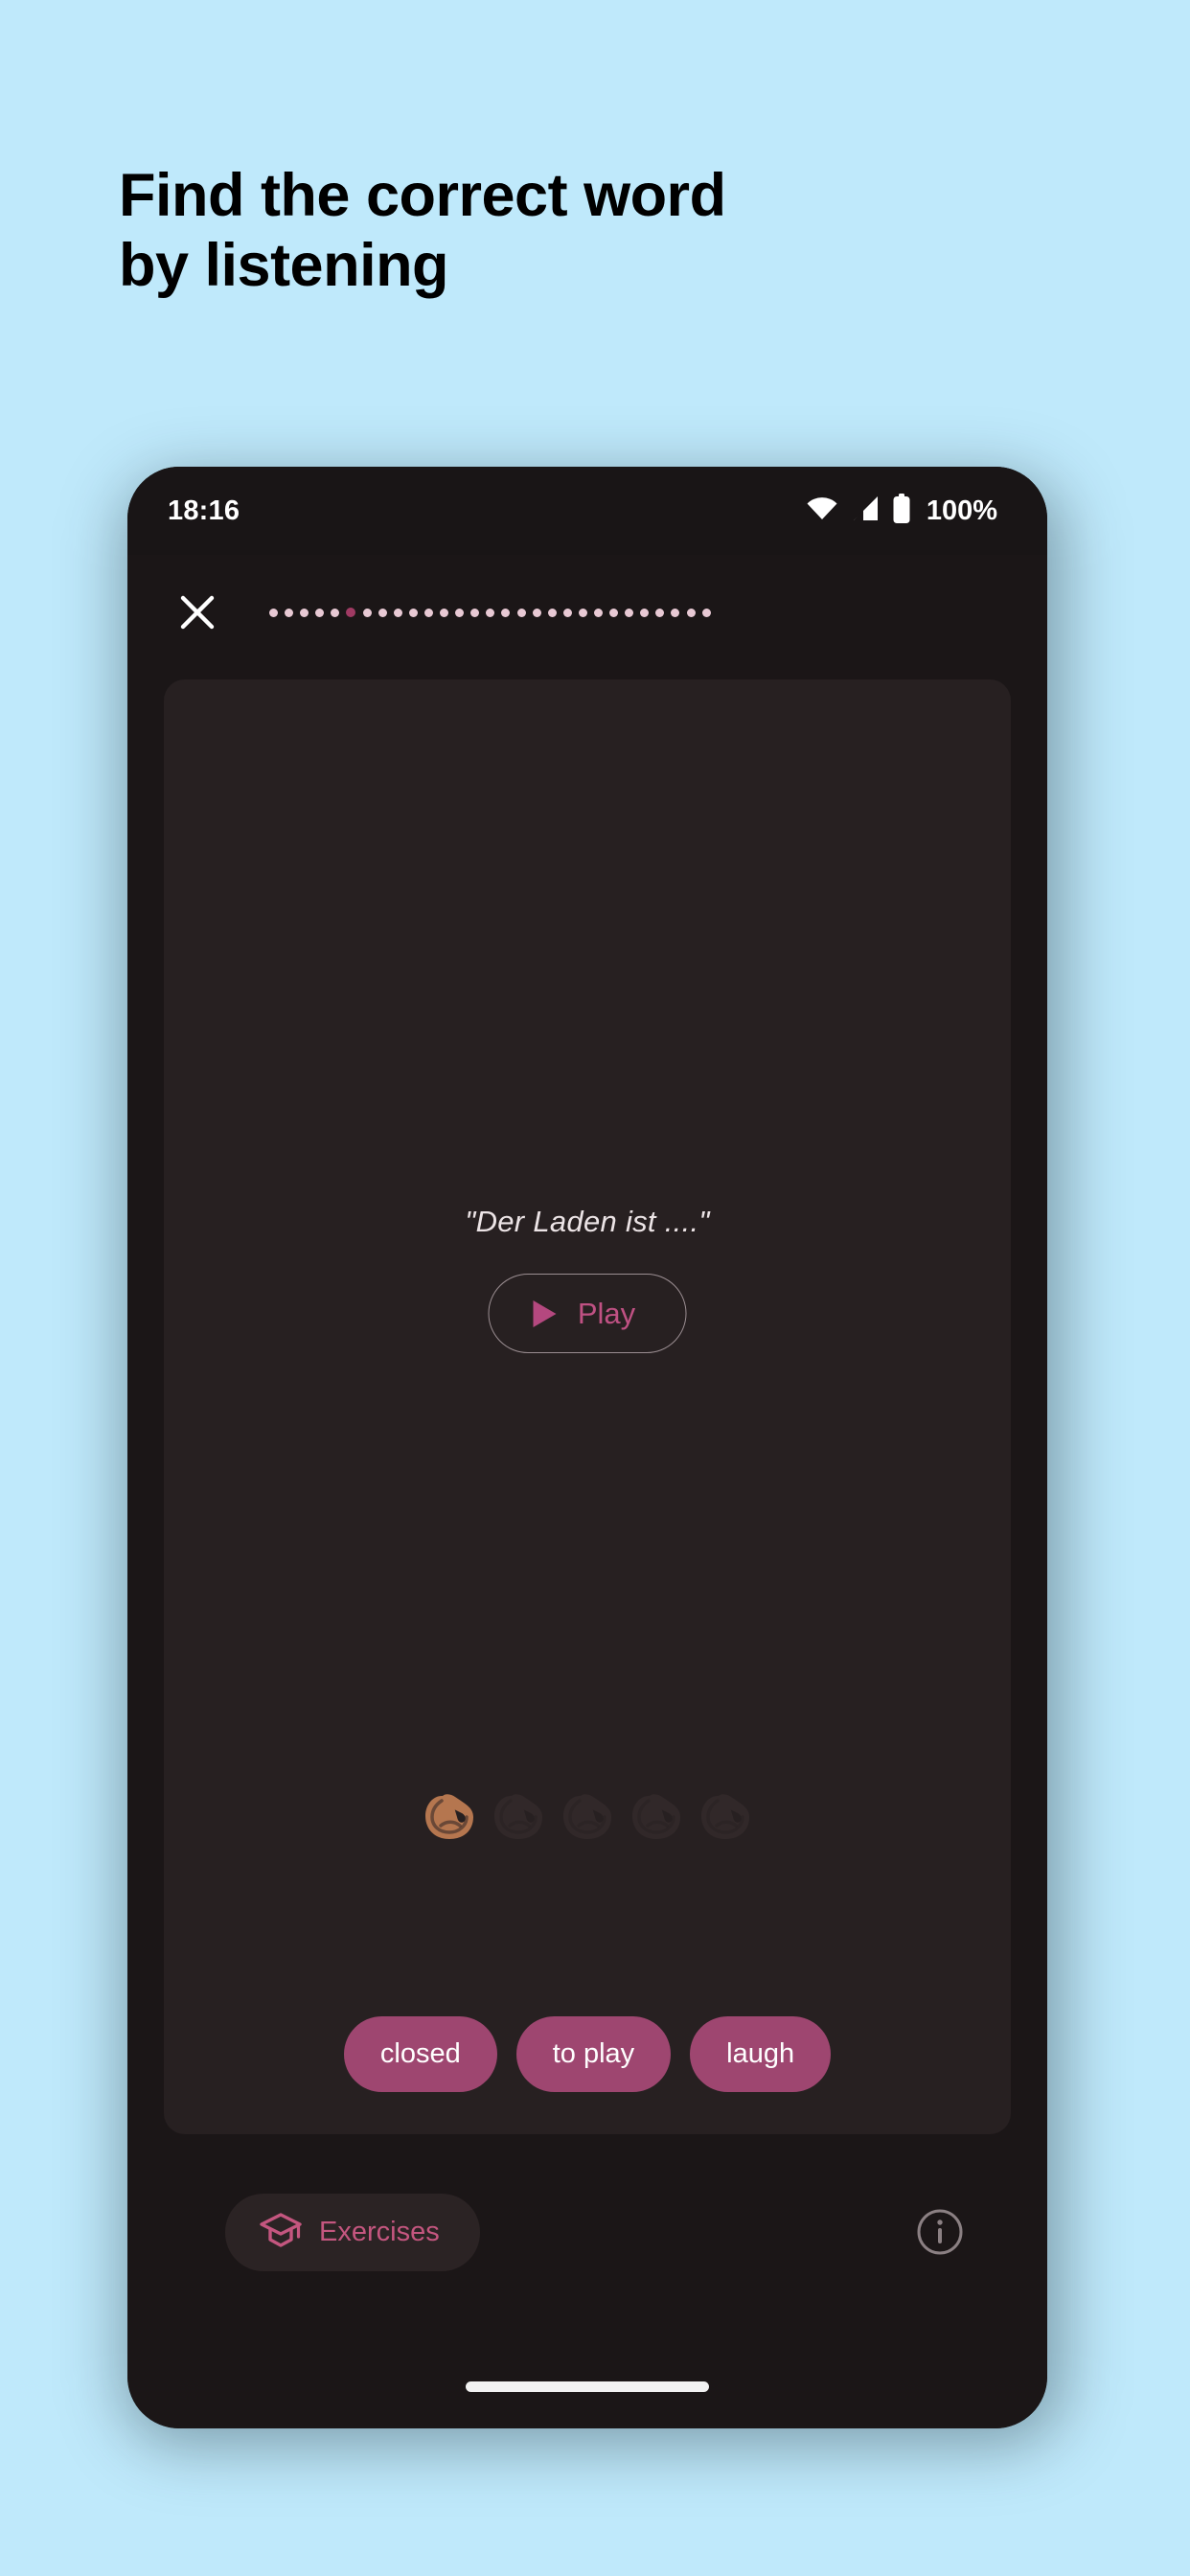  Describe the element at coordinates (598, 231) in the screenshot. I see `promo-heading: Find the correct word by listening` at that location.